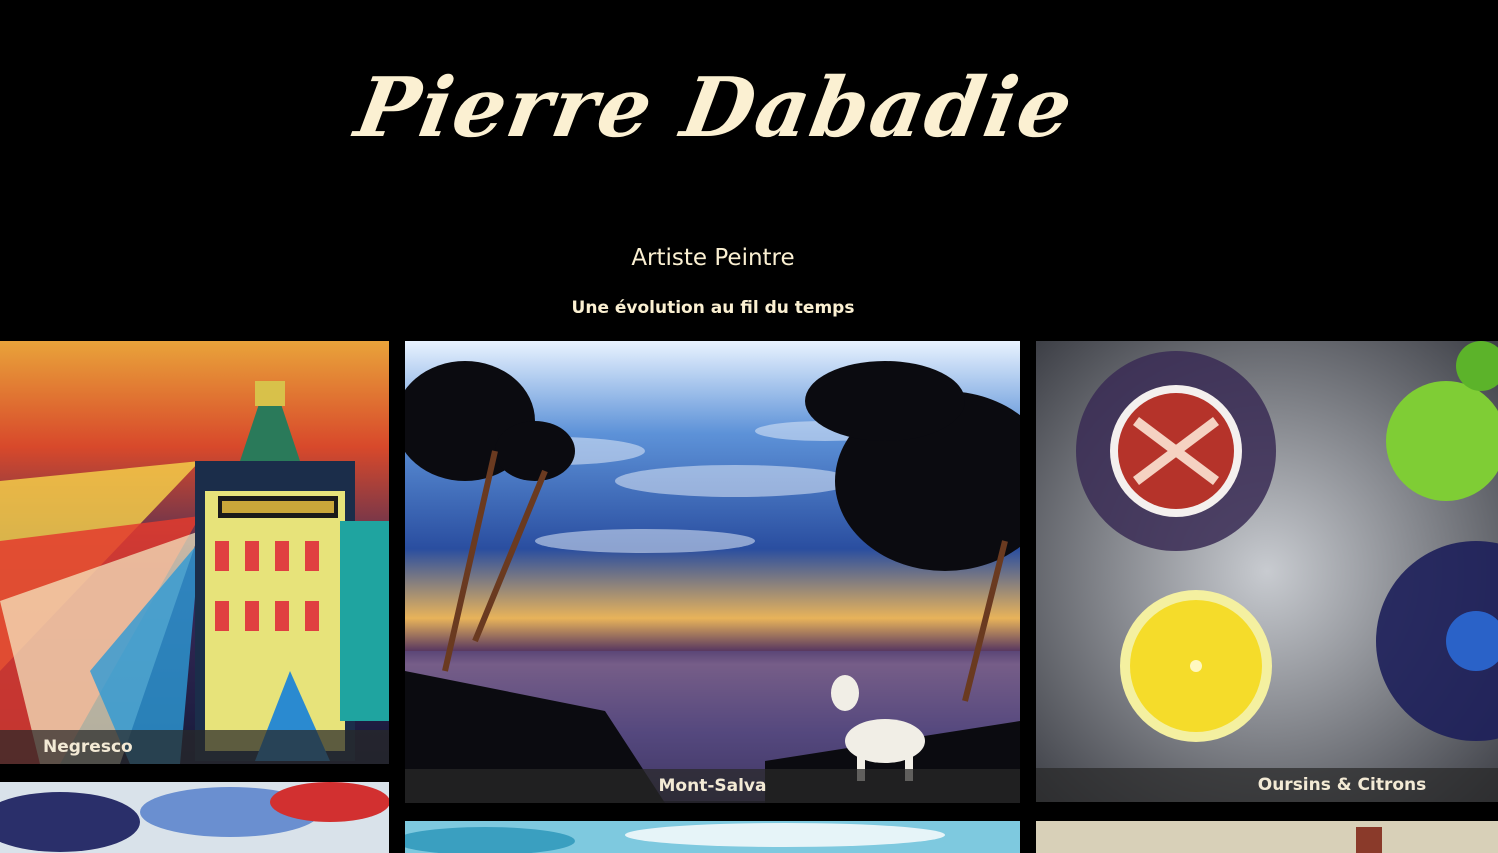 This screenshot has width=1498, height=853. I want to click on site-tagline: Une évolution au fil du temps, so click(713, 308).